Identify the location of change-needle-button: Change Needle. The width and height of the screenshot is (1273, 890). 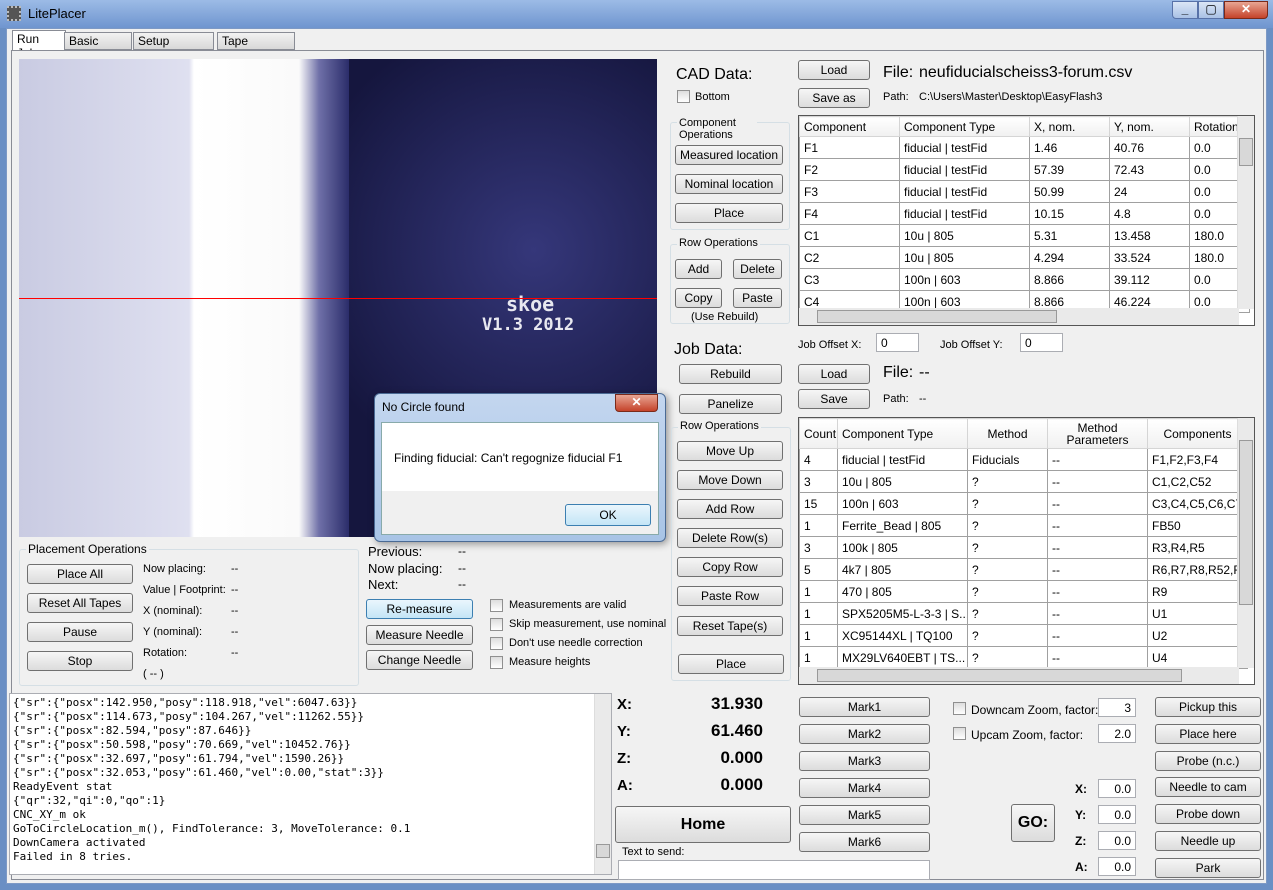
(419, 660).